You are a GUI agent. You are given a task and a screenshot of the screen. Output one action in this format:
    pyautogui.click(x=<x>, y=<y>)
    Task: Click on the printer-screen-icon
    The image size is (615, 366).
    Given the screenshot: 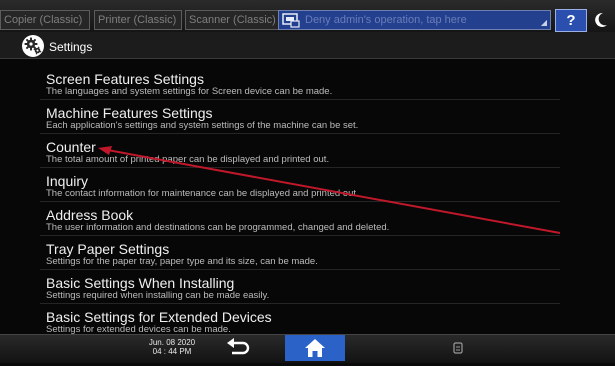 What is the action you would take?
    pyautogui.click(x=291, y=20)
    